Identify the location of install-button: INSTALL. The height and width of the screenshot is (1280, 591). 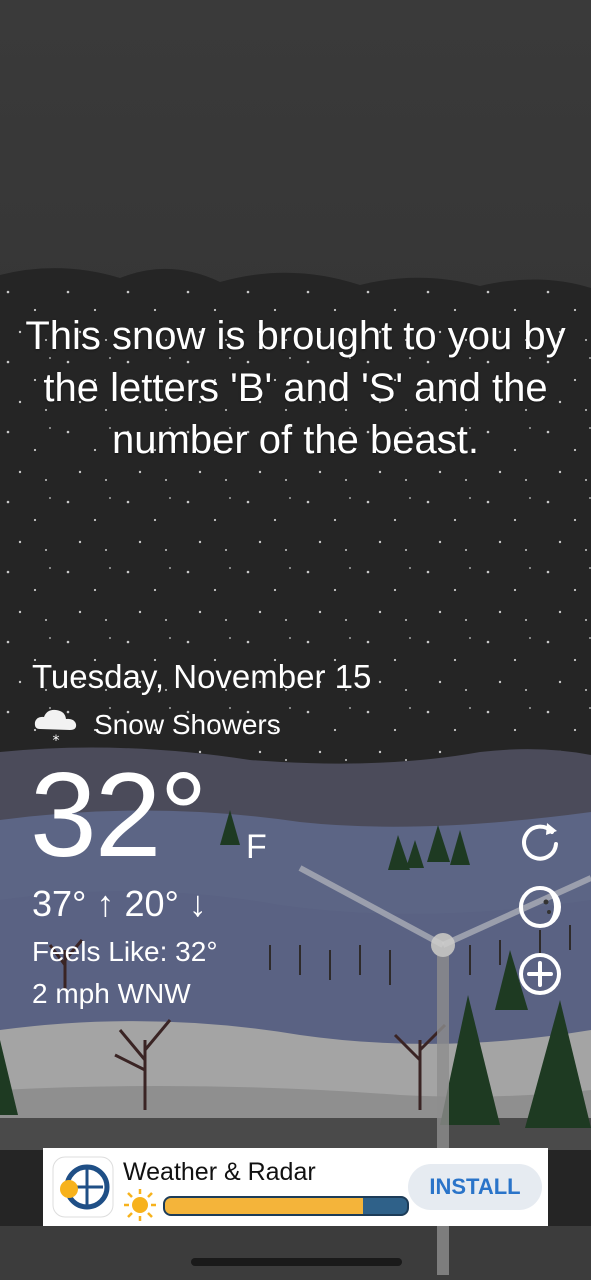
(475, 1187).